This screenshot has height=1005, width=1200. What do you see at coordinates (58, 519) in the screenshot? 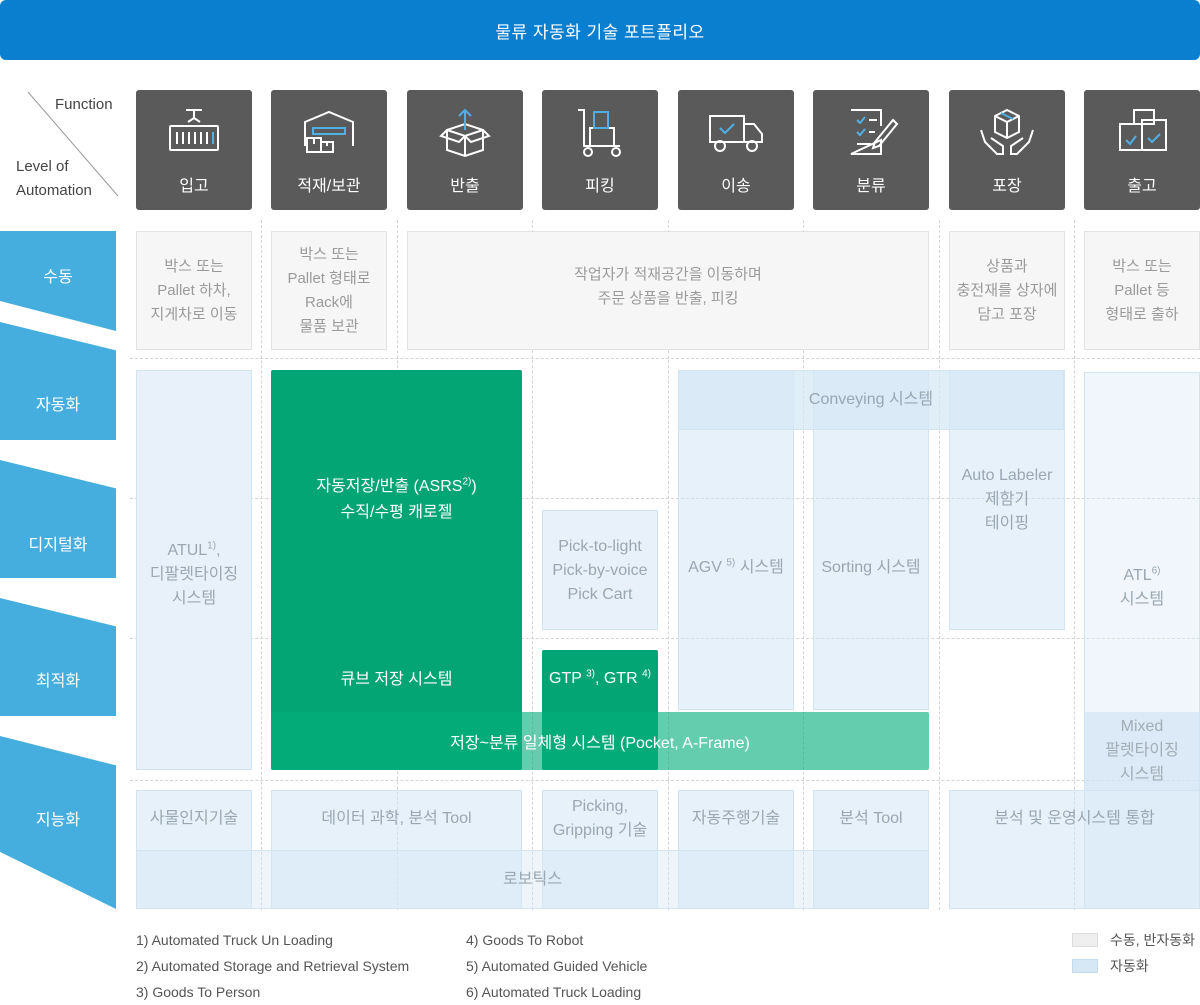
I see `level-digitalization: 디지털화` at bounding box center [58, 519].